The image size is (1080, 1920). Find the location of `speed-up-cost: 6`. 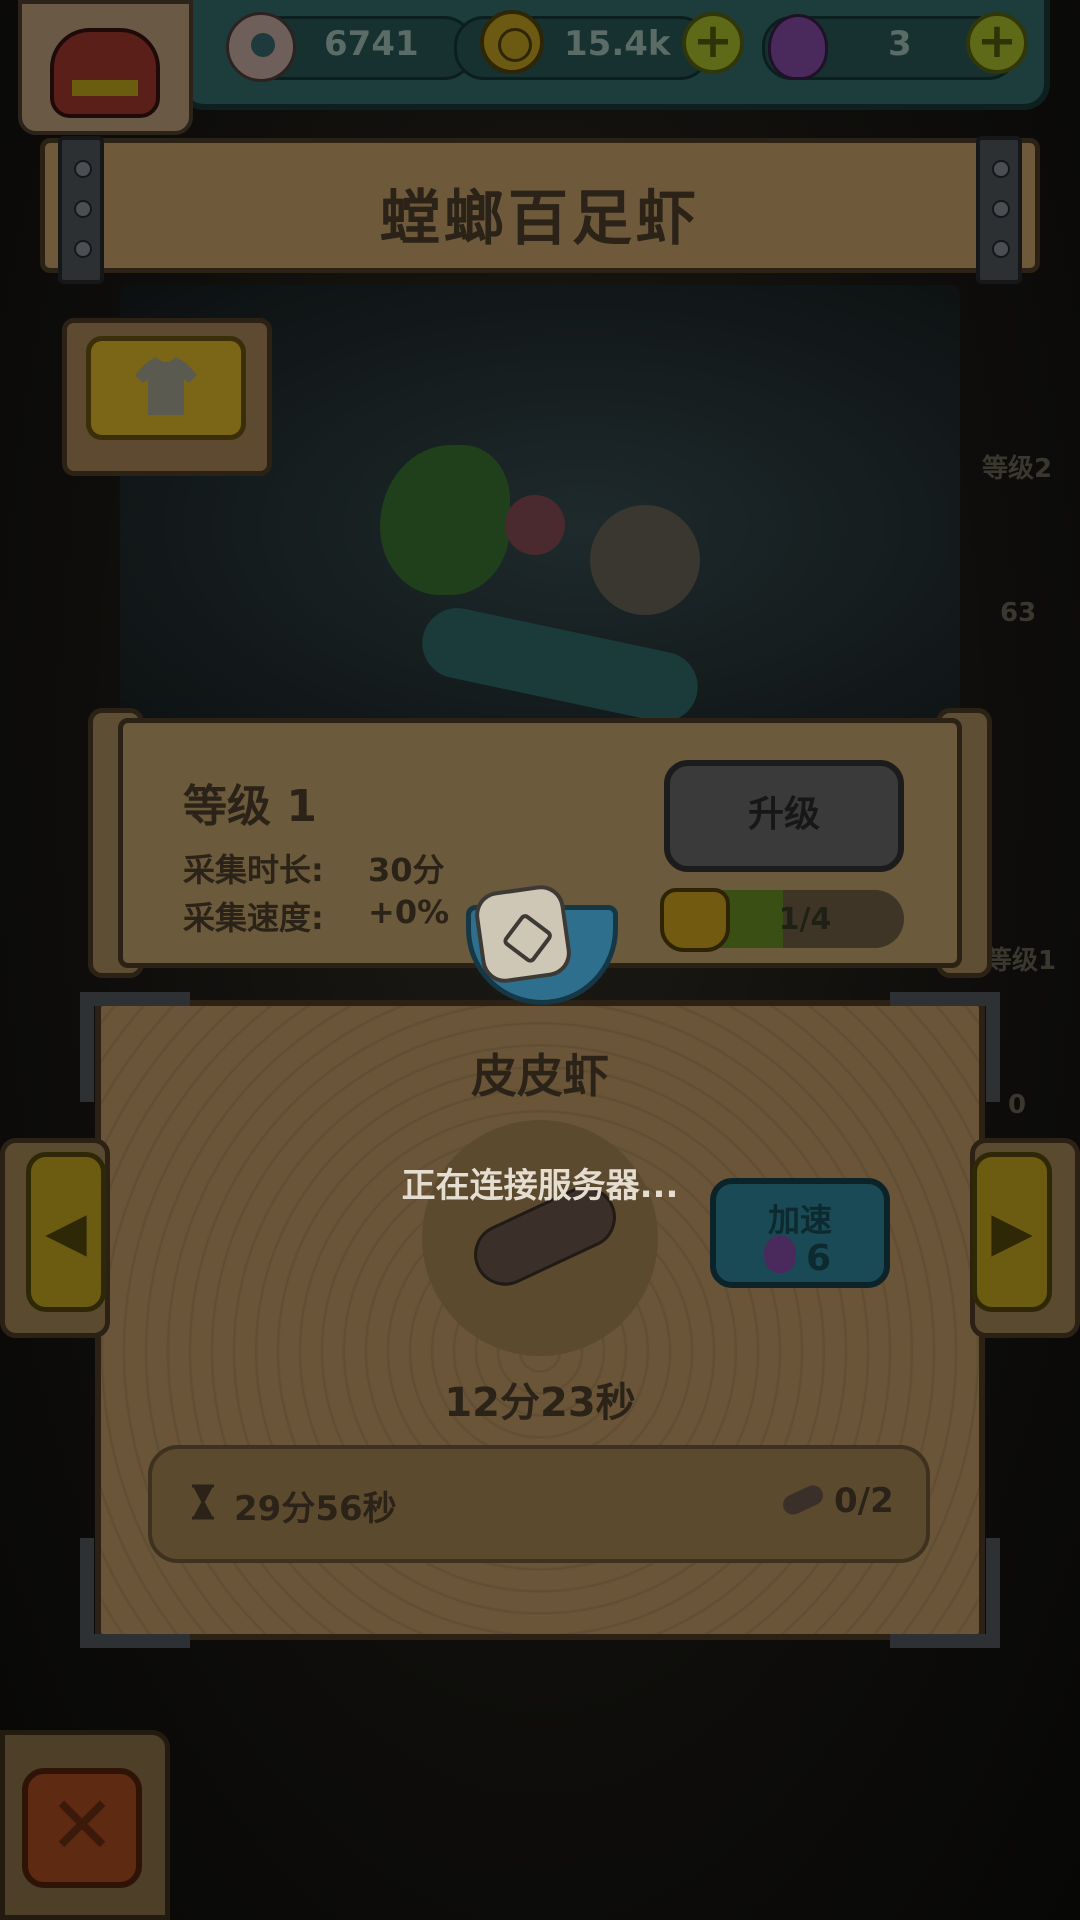

speed-up-cost: 6 is located at coordinates (819, 1258).